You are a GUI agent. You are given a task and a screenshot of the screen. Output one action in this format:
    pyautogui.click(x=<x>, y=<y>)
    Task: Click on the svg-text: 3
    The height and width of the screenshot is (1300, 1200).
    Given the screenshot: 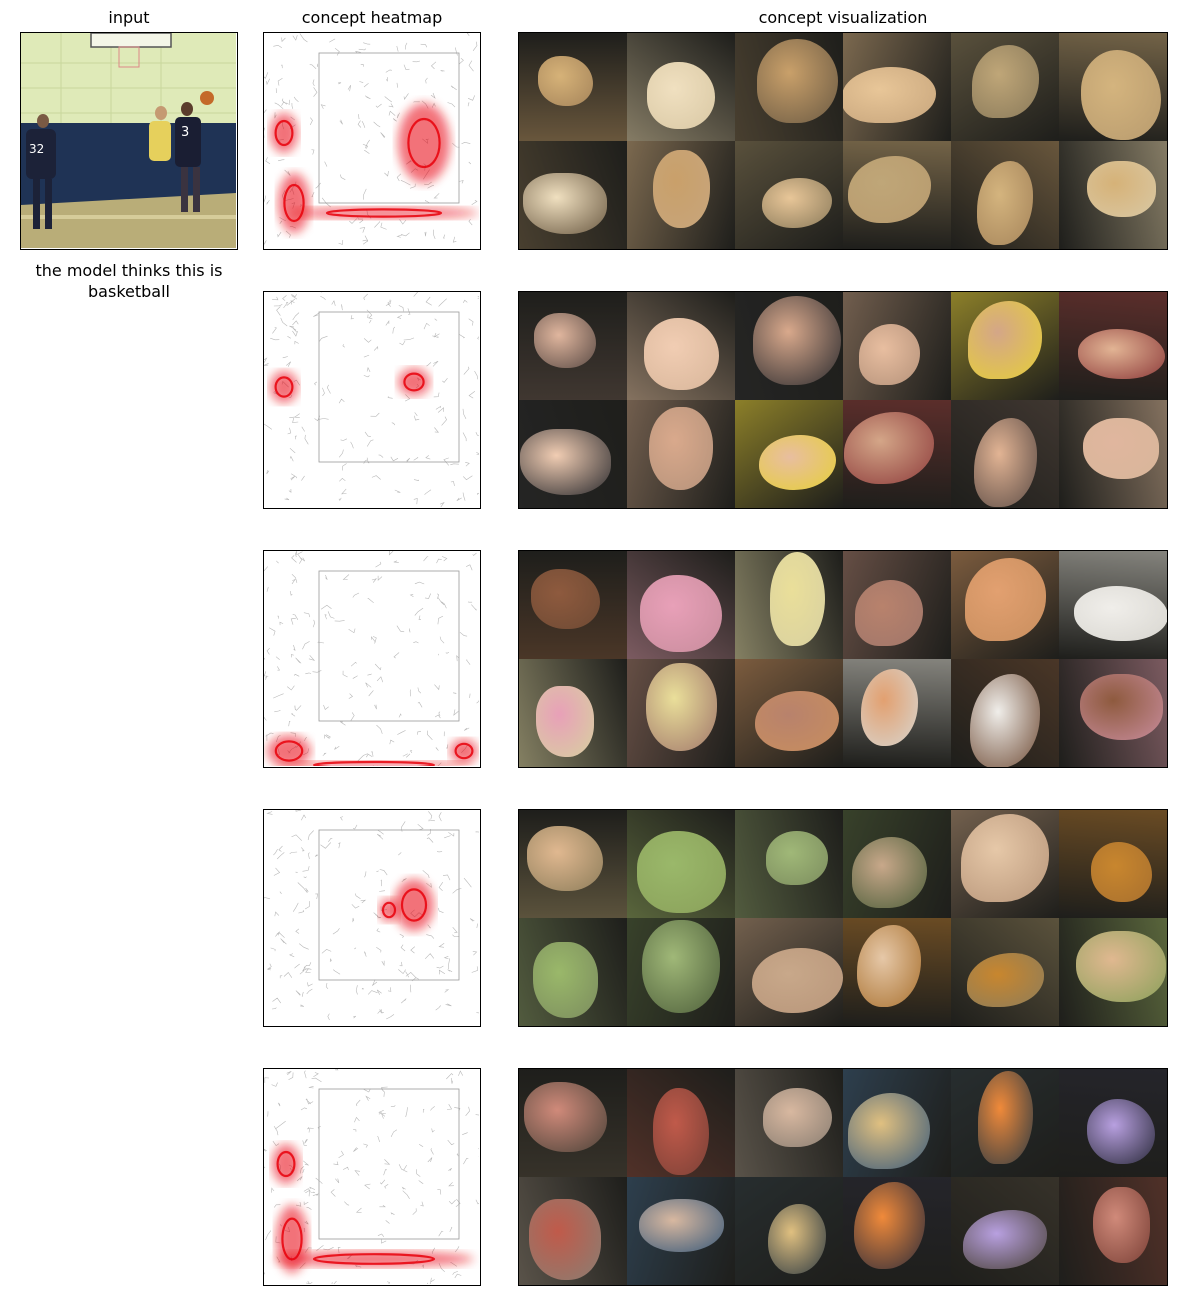 What is the action you would take?
    pyautogui.click(x=185, y=132)
    